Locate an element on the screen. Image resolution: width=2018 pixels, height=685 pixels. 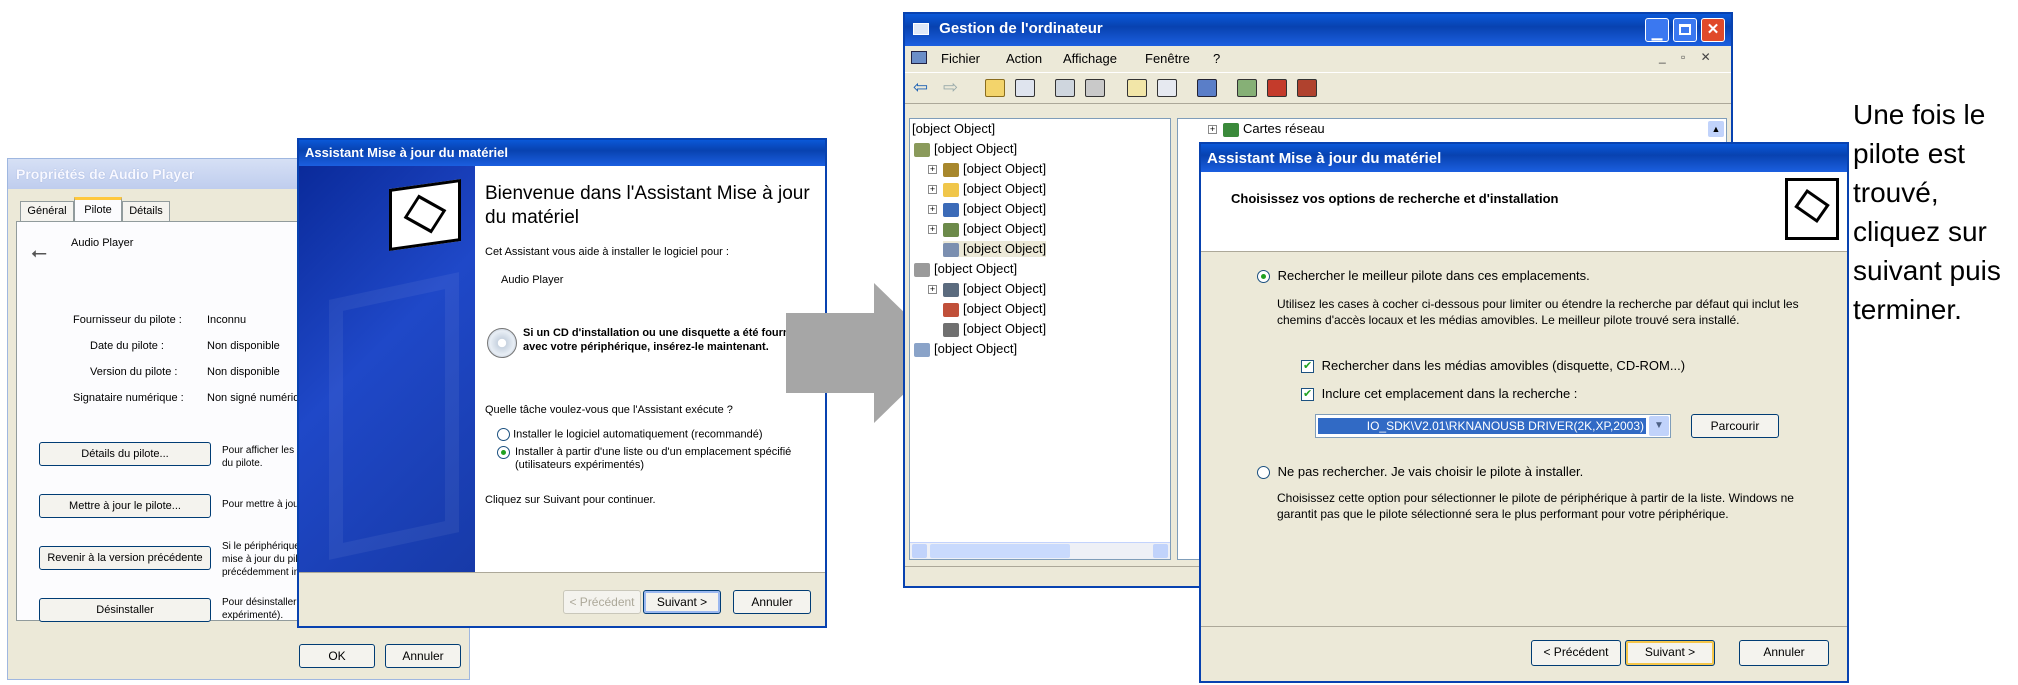
tree-item-stockage-amovible: + [object Object] is located at coordinates (987, 289).